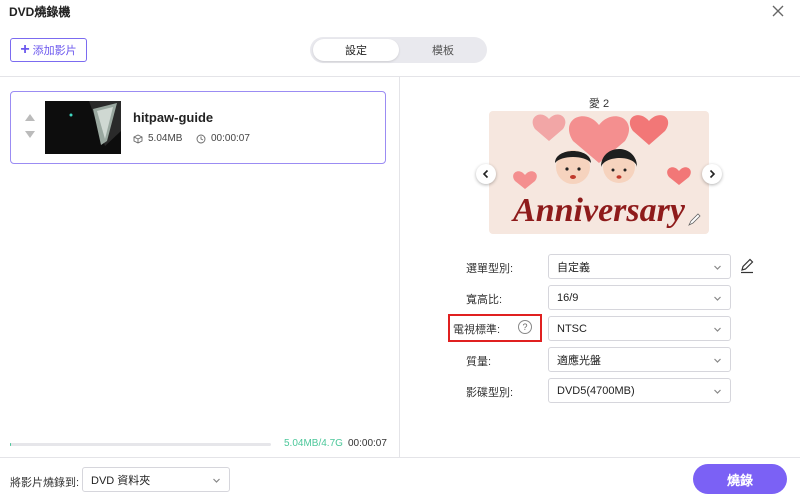 This screenshot has height=504, width=800. What do you see at coordinates (639, 390) in the screenshot?
I see `disc-type-select: DVD5(4700MB)` at bounding box center [639, 390].